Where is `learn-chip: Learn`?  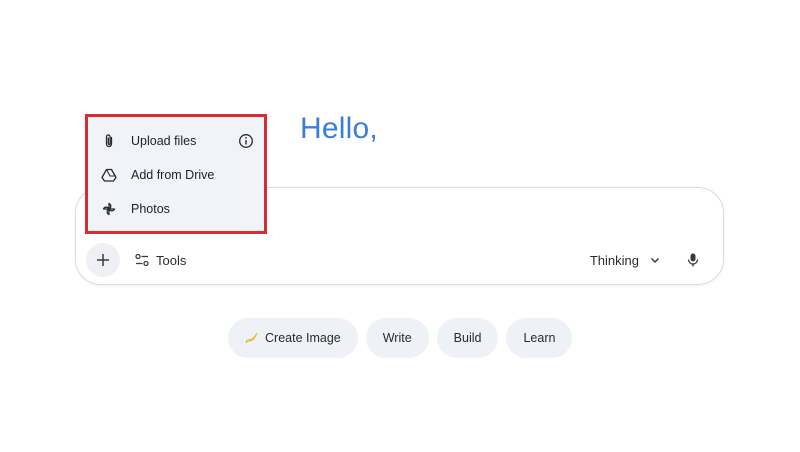
learn-chip: Learn is located at coordinates (539, 338).